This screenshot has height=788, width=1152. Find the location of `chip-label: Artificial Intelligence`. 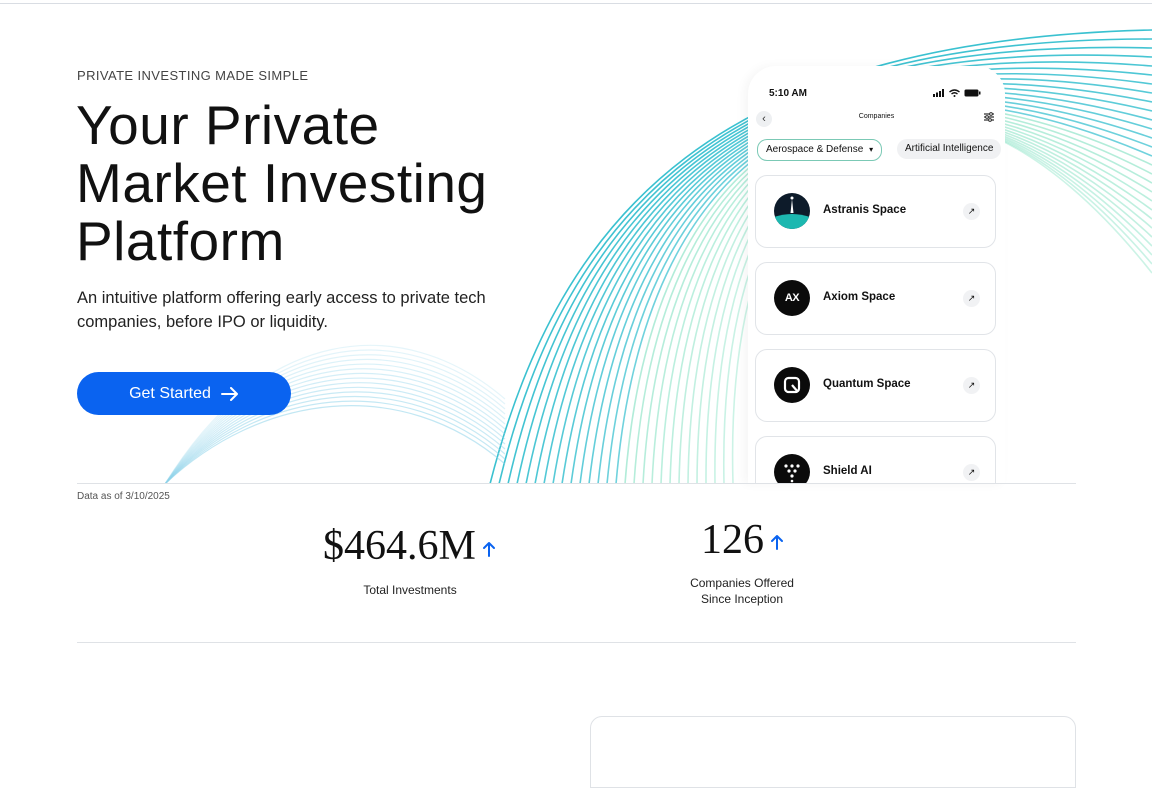

chip-label: Artificial Intelligence is located at coordinates (949, 148).